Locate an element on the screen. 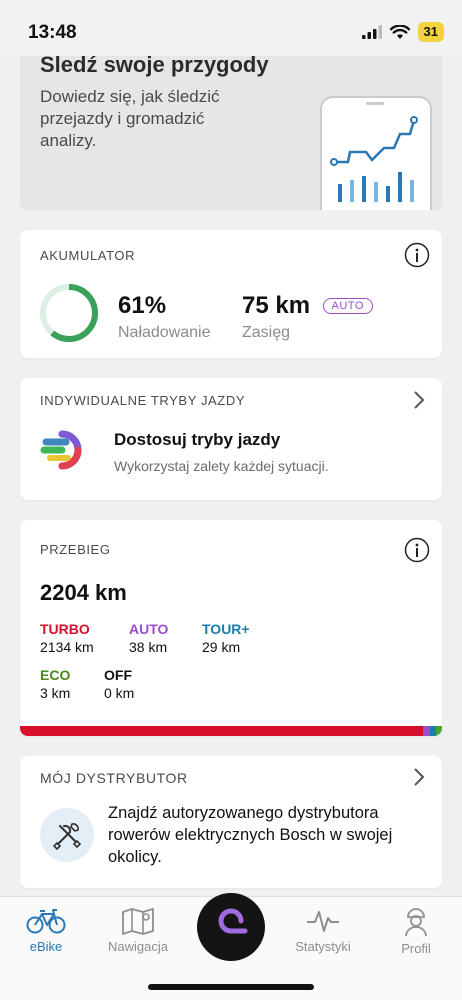 This screenshot has width=462, height=1000. mode-name: TOUR+ is located at coordinates (226, 629).